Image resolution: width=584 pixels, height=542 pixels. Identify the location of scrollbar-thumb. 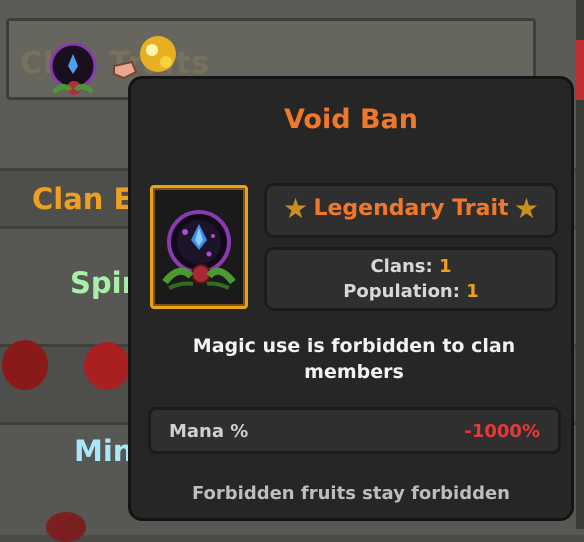
(580, 70).